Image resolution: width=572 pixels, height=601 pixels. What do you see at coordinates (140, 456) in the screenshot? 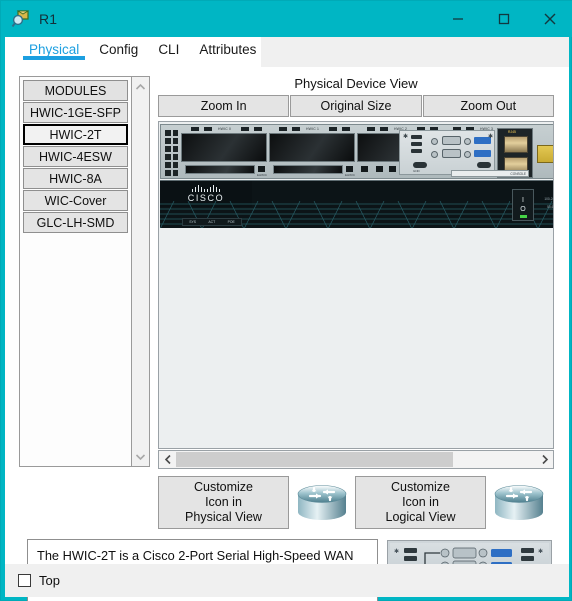
I see `chevron-down-icon` at bounding box center [140, 456].